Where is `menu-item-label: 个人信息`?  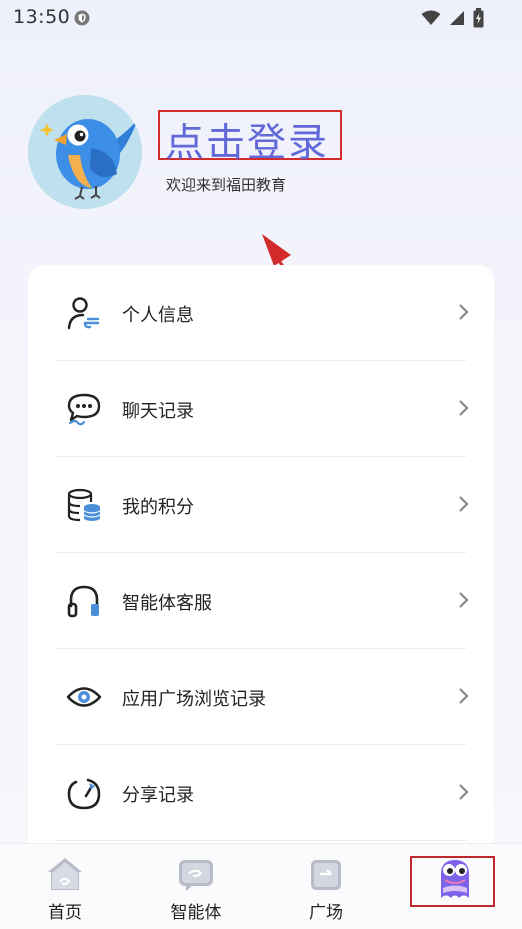 menu-item-label: 个人信息 is located at coordinates (158, 315).